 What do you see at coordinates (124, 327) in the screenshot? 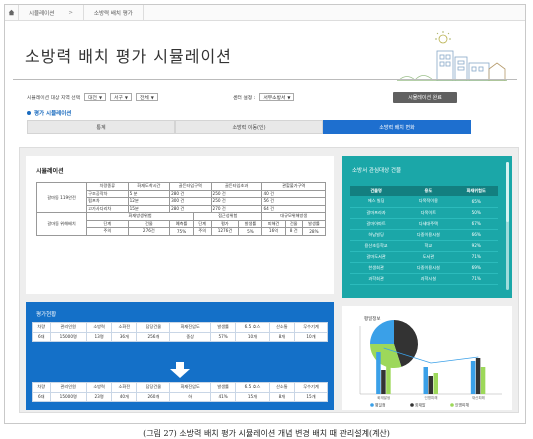
I see `table-cell: 소화전` at bounding box center [124, 327].